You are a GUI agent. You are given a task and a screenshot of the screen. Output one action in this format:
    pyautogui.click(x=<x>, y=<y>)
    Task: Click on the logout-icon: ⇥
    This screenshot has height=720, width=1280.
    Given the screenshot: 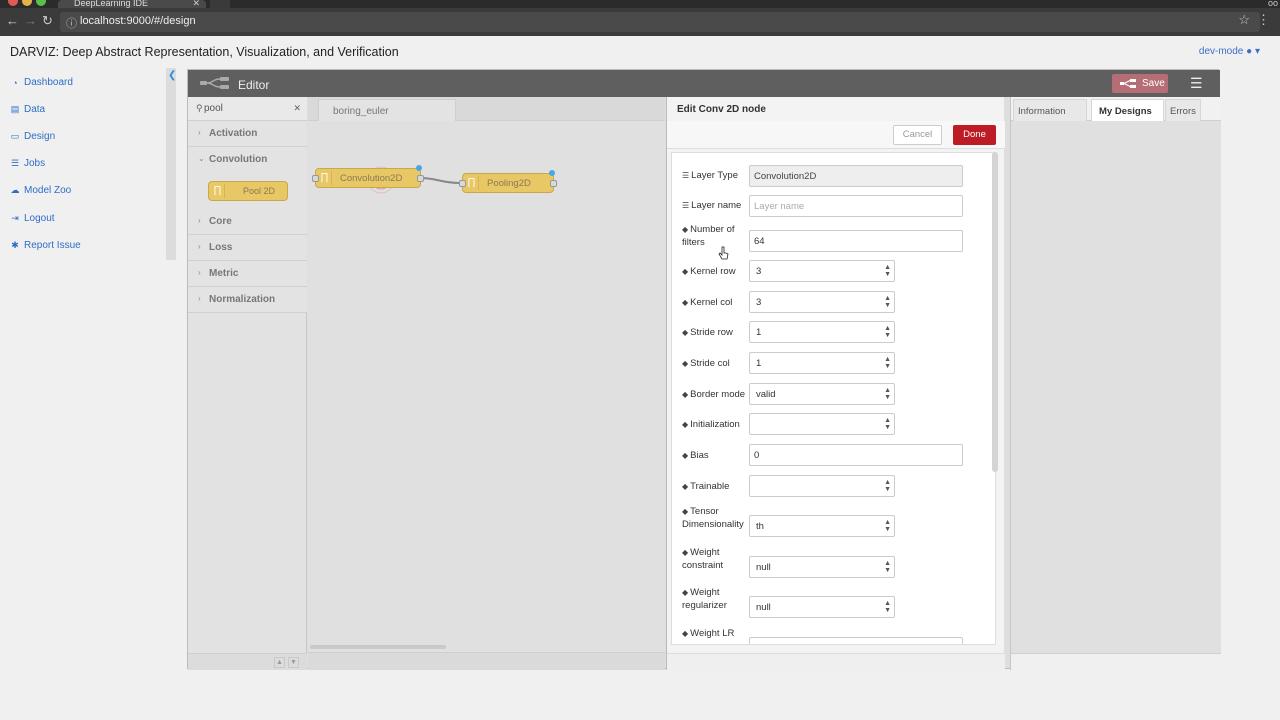 What is the action you would take?
    pyautogui.click(x=15, y=218)
    